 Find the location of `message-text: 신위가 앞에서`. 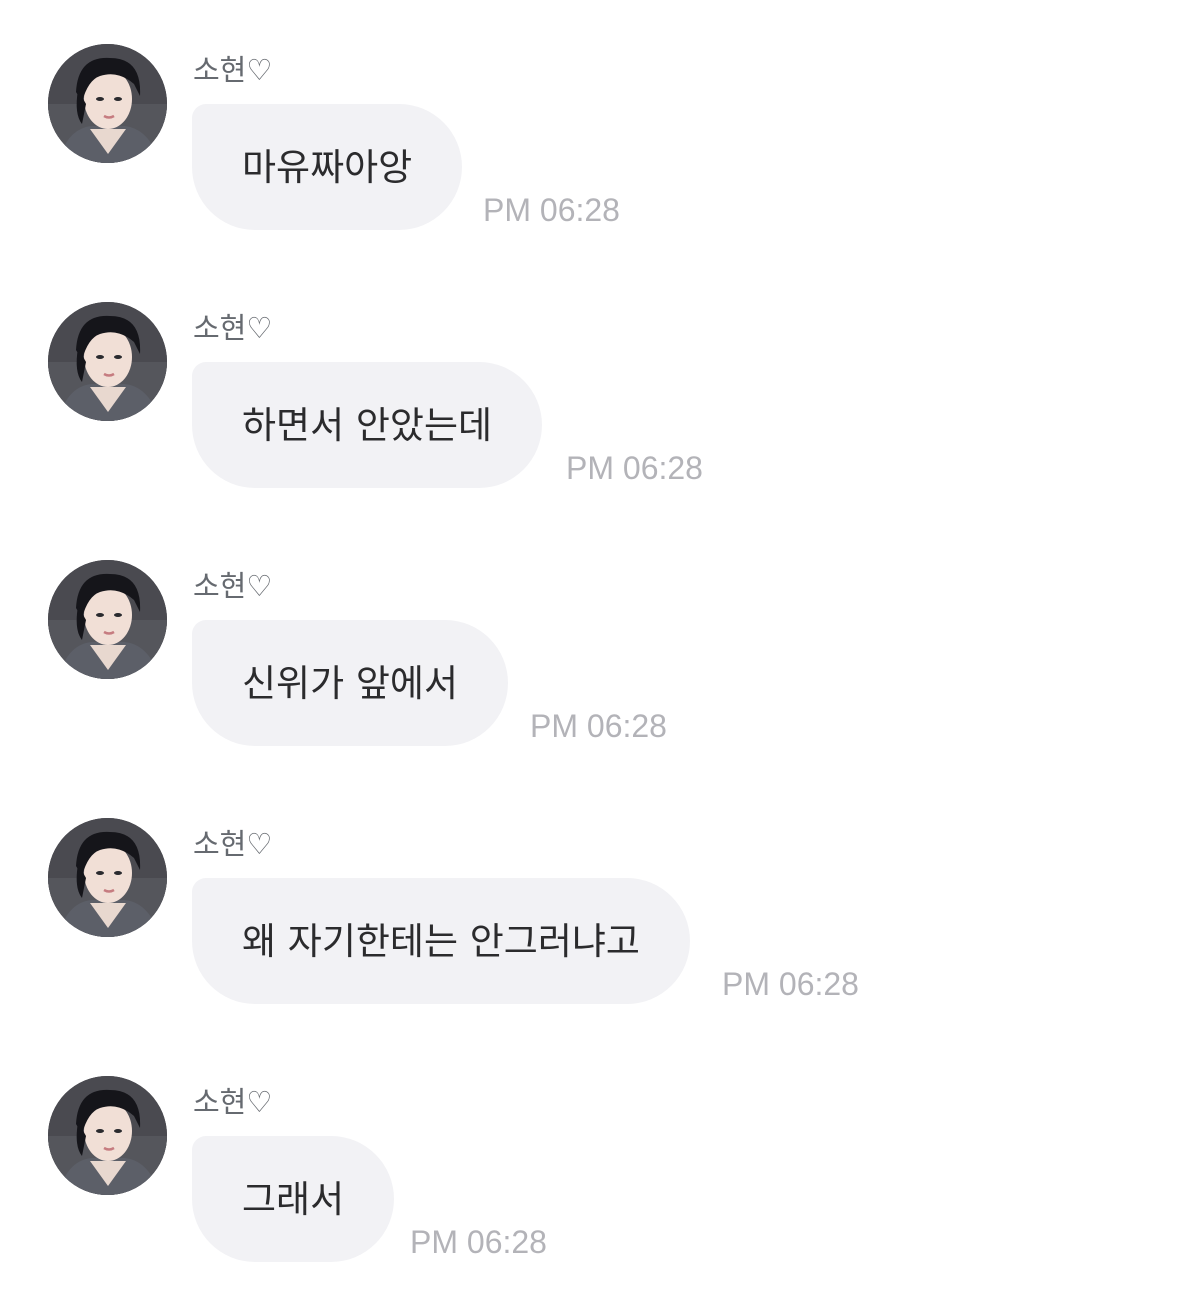

message-text: 신위가 앞에서 is located at coordinates (350, 683).